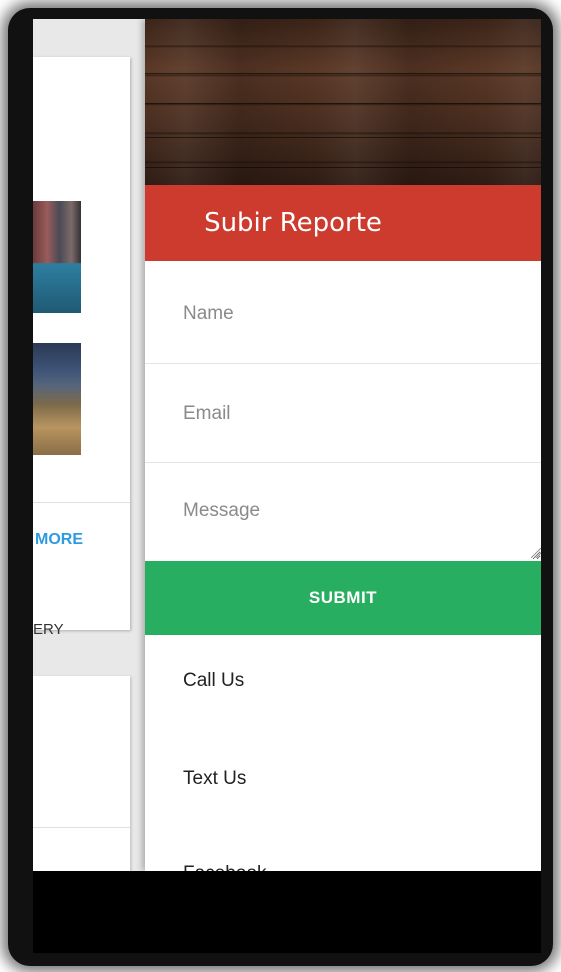 Image resolution: width=561 pixels, height=972 pixels. What do you see at coordinates (213, 681) in the screenshot?
I see `call-us-link: Call Us` at bounding box center [213, 681].